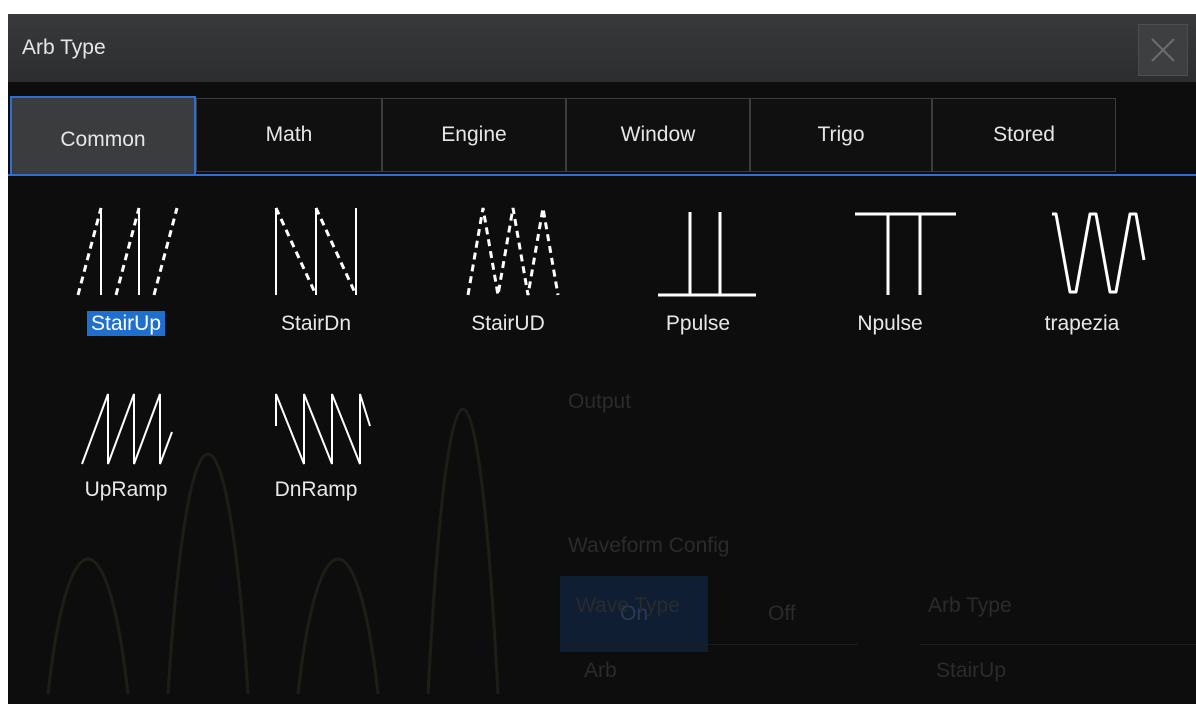  Describe the element at coordinates (316, 461) in the screenshot. I see `waveform-dnramp: DnRamp` at that location.